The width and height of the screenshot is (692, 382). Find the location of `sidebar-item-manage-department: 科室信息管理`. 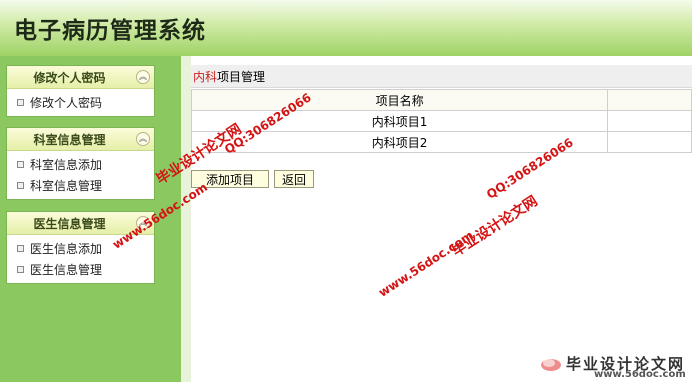

sidebar-item-manage-department: 科室信息管理 is located at coordinates (80, 186).